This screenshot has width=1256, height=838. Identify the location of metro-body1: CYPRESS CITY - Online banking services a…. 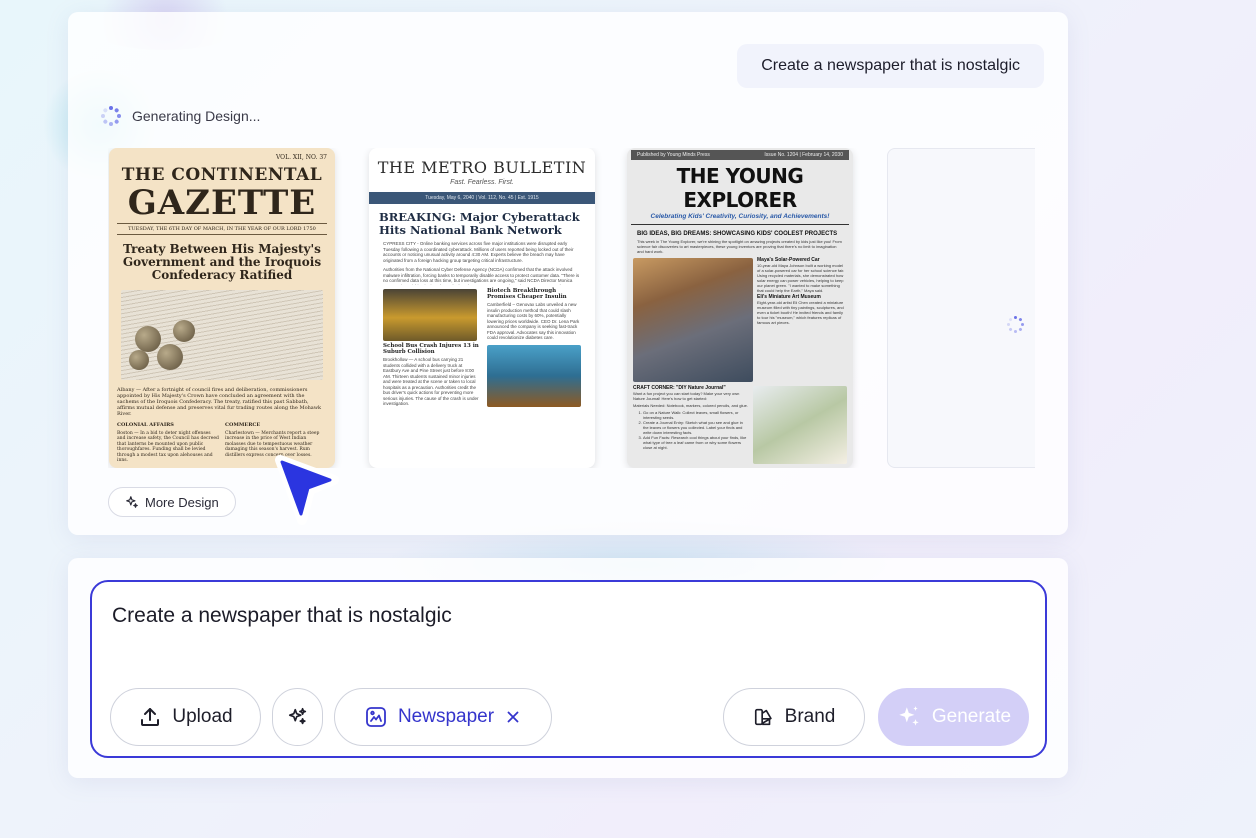
(478, 252).